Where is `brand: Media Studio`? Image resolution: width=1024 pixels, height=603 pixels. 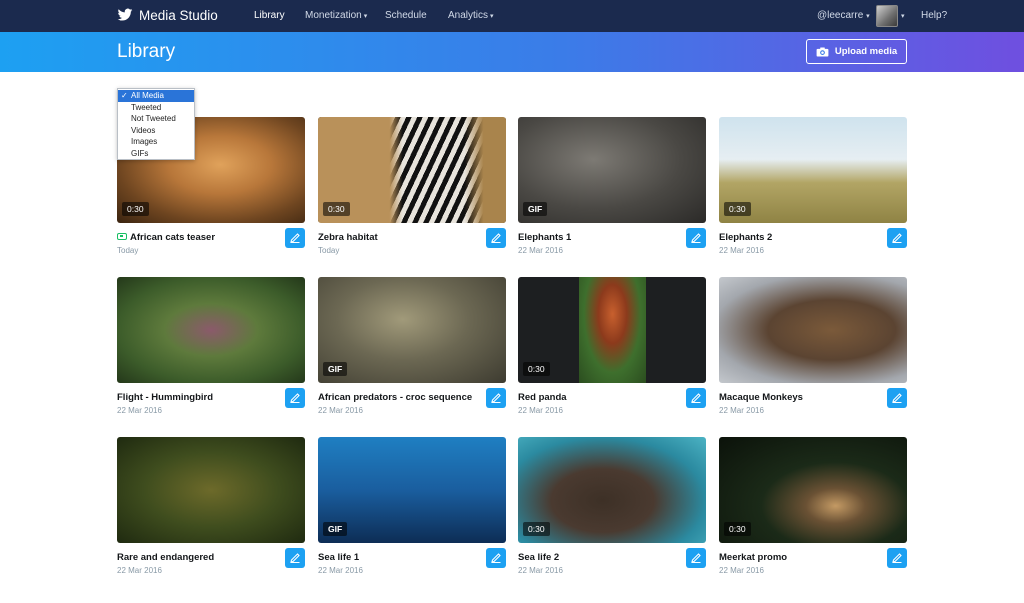 brand: Media Studio is located at coordinates (167, 15).